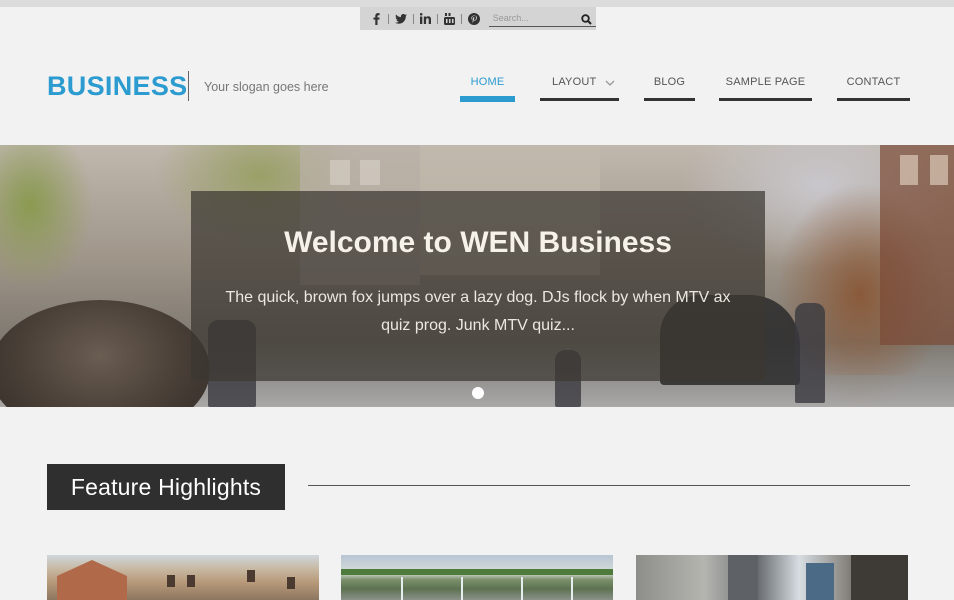  What do you see at coordinates (105, 353) in the screenshot?
I see `foreground-head` at bounding box center [105, 353].